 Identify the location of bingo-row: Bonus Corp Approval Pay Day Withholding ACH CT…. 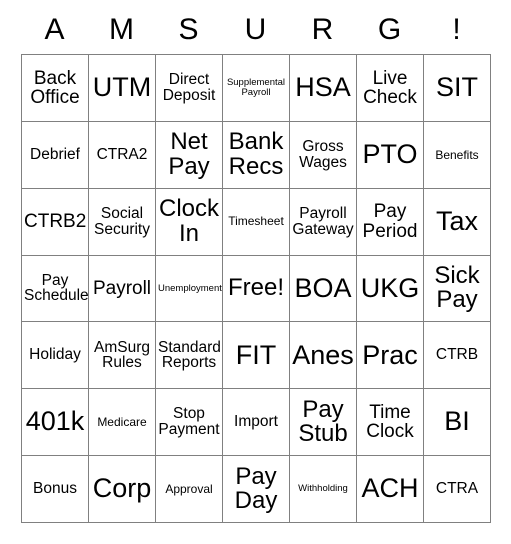
(256, 489).